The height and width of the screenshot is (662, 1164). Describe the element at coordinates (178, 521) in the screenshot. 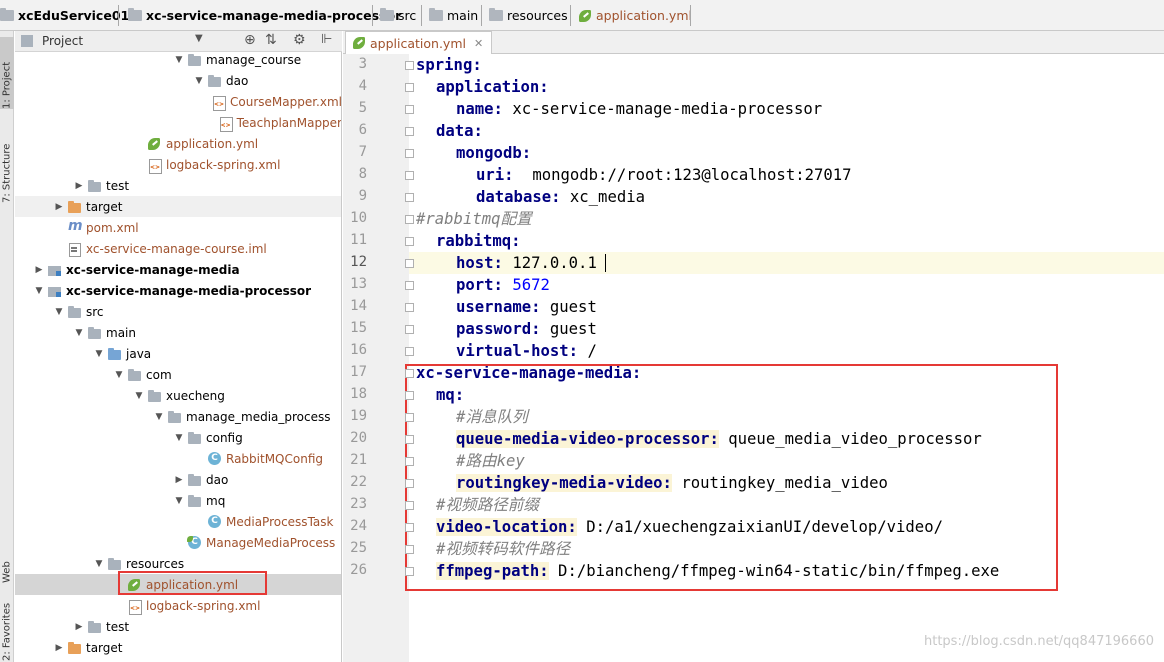

I see `tree-item: MediaProcessTask` at that location.